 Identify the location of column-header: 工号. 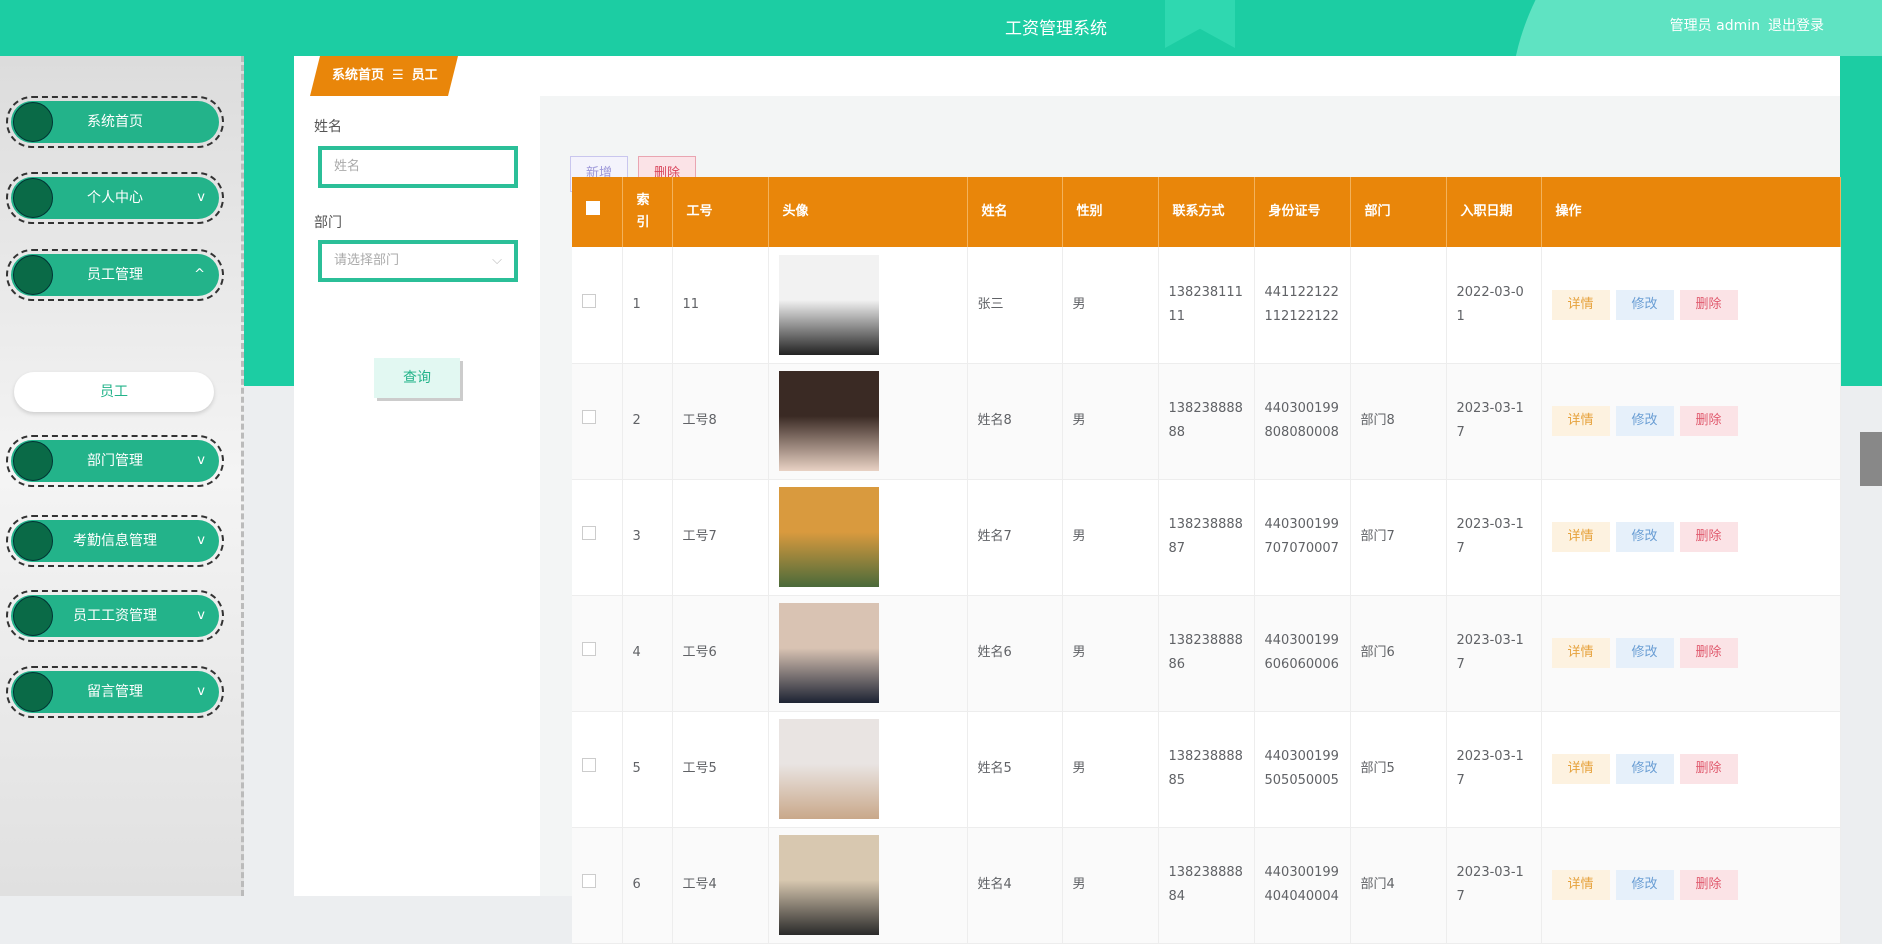
(720, 212).